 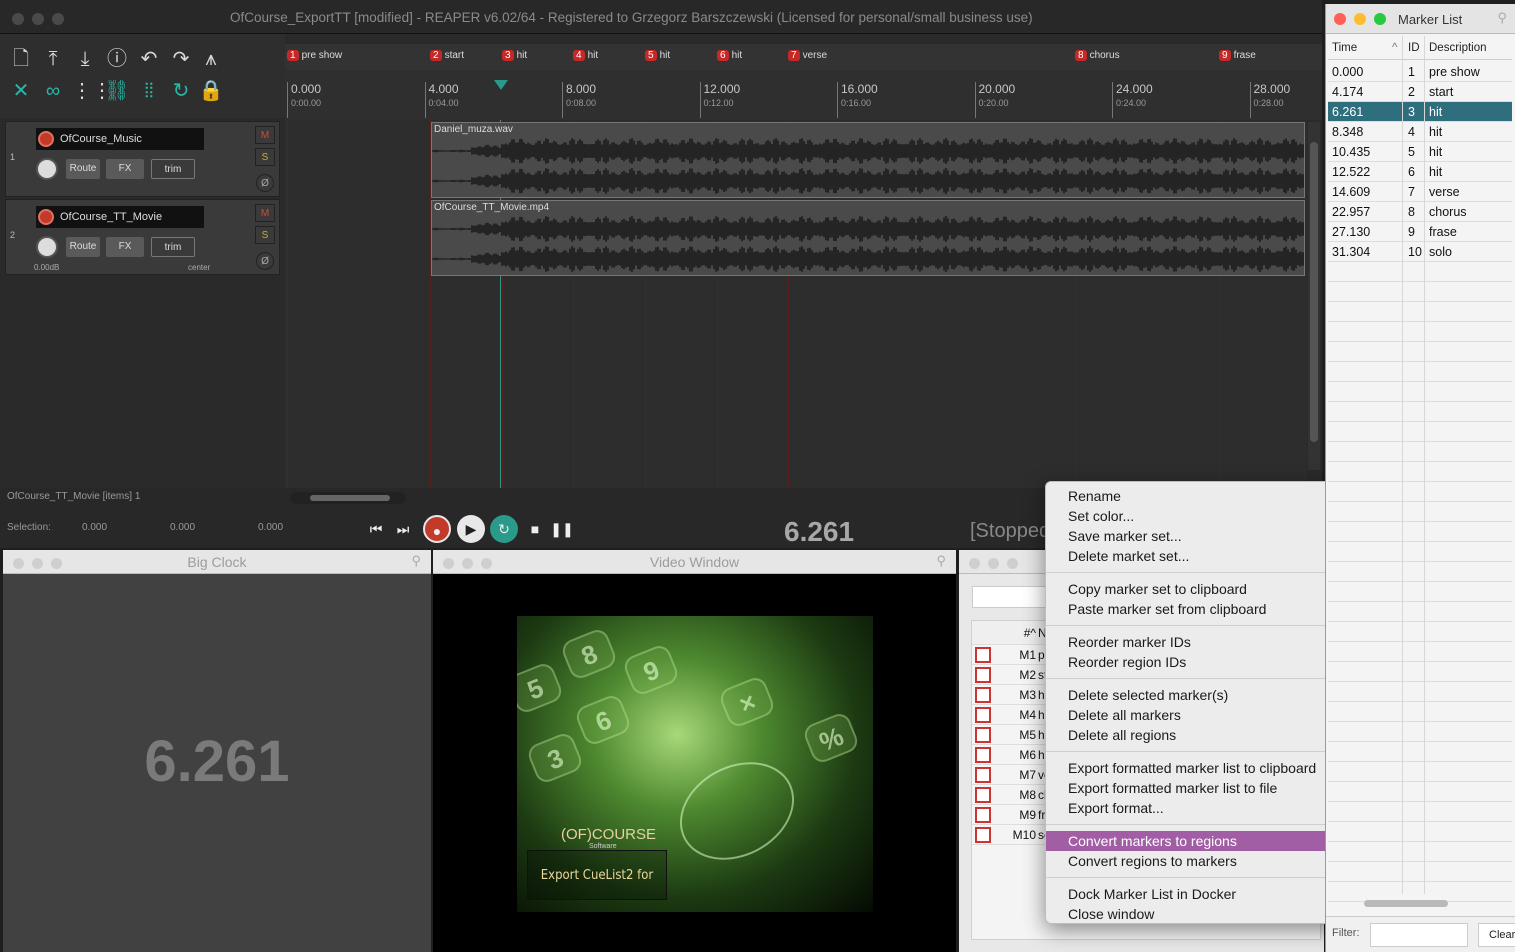 What do you see at coordinates (504, 529) in the screenshot?
I see `repeat-button: ↻` at bounding box center [504, 529].